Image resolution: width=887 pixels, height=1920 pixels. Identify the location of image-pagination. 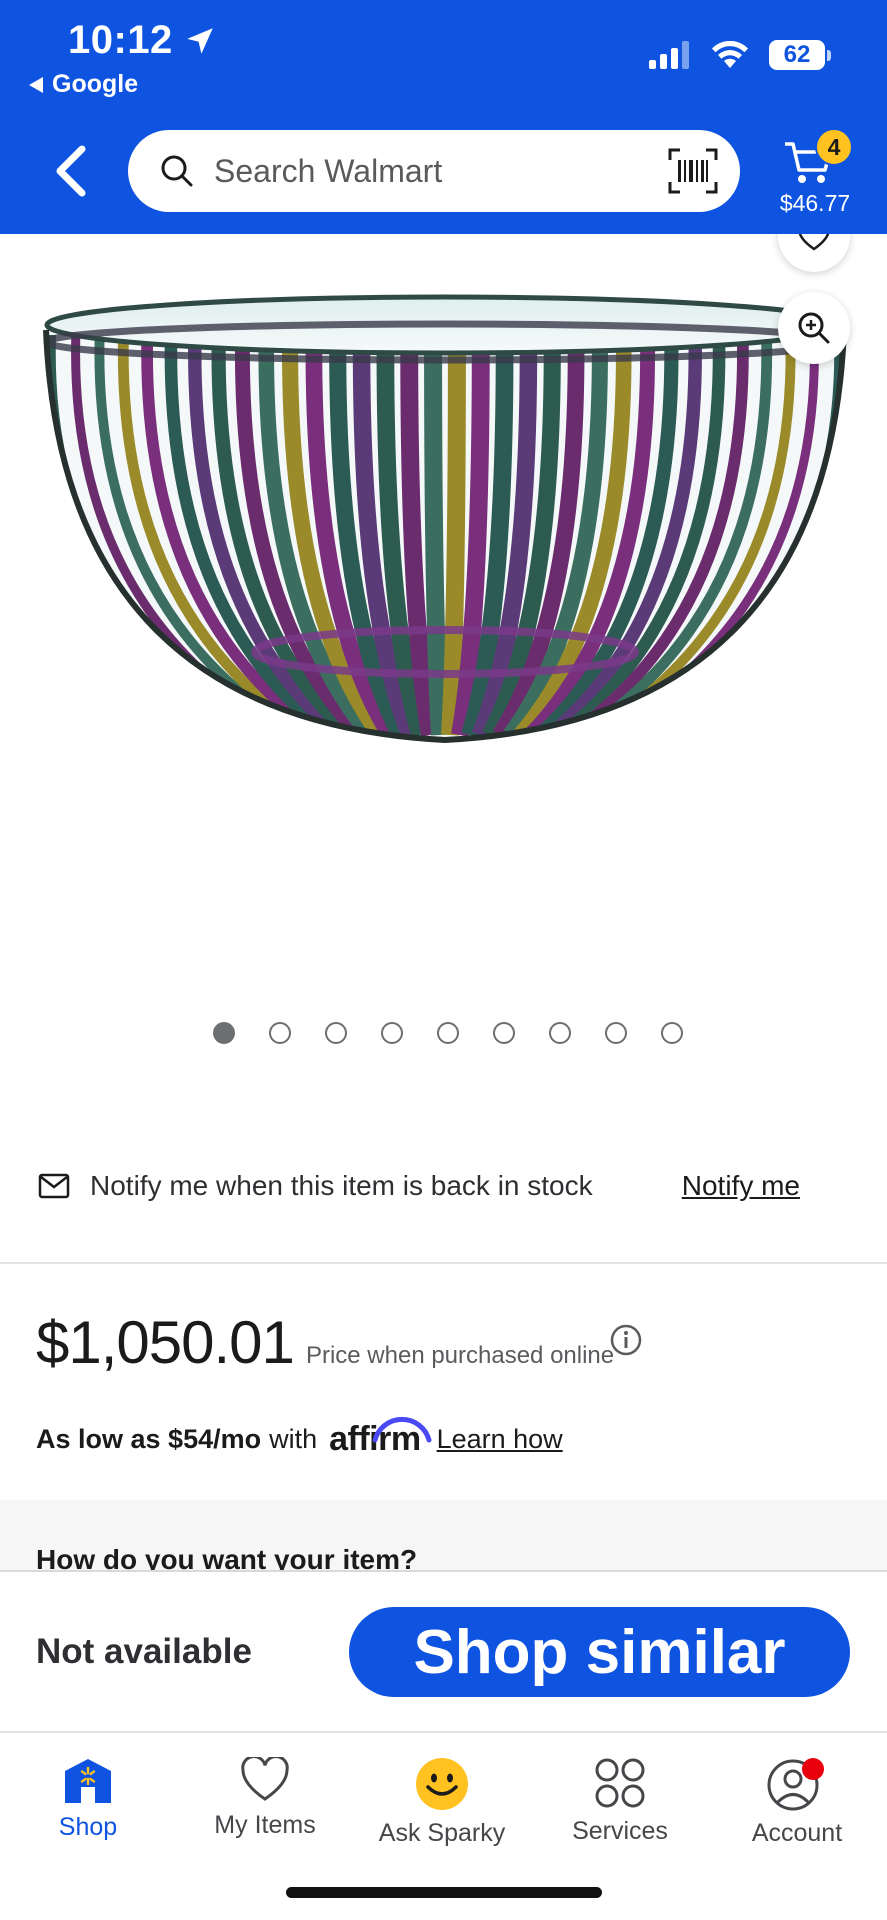
(448, 1033).